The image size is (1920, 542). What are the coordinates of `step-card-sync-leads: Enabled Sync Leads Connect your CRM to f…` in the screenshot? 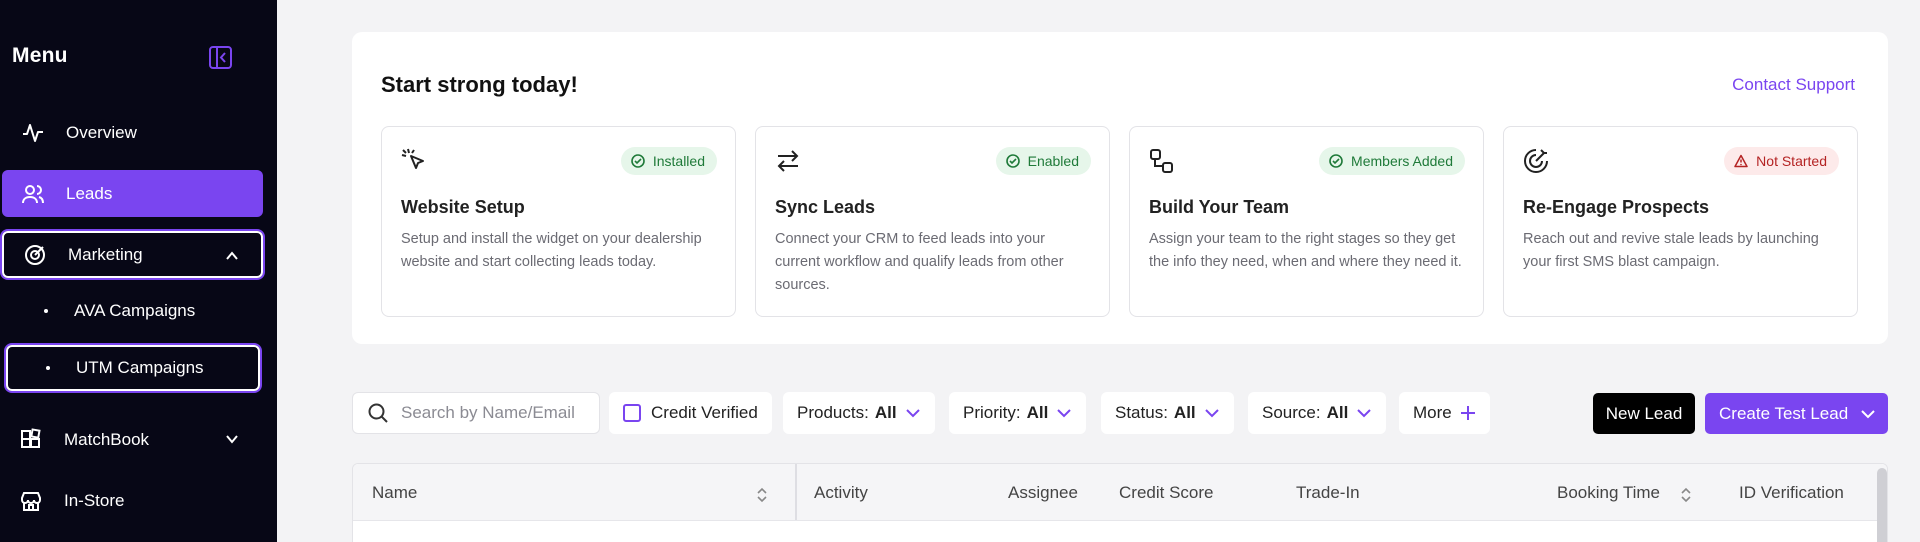 It's located at (932, 221).